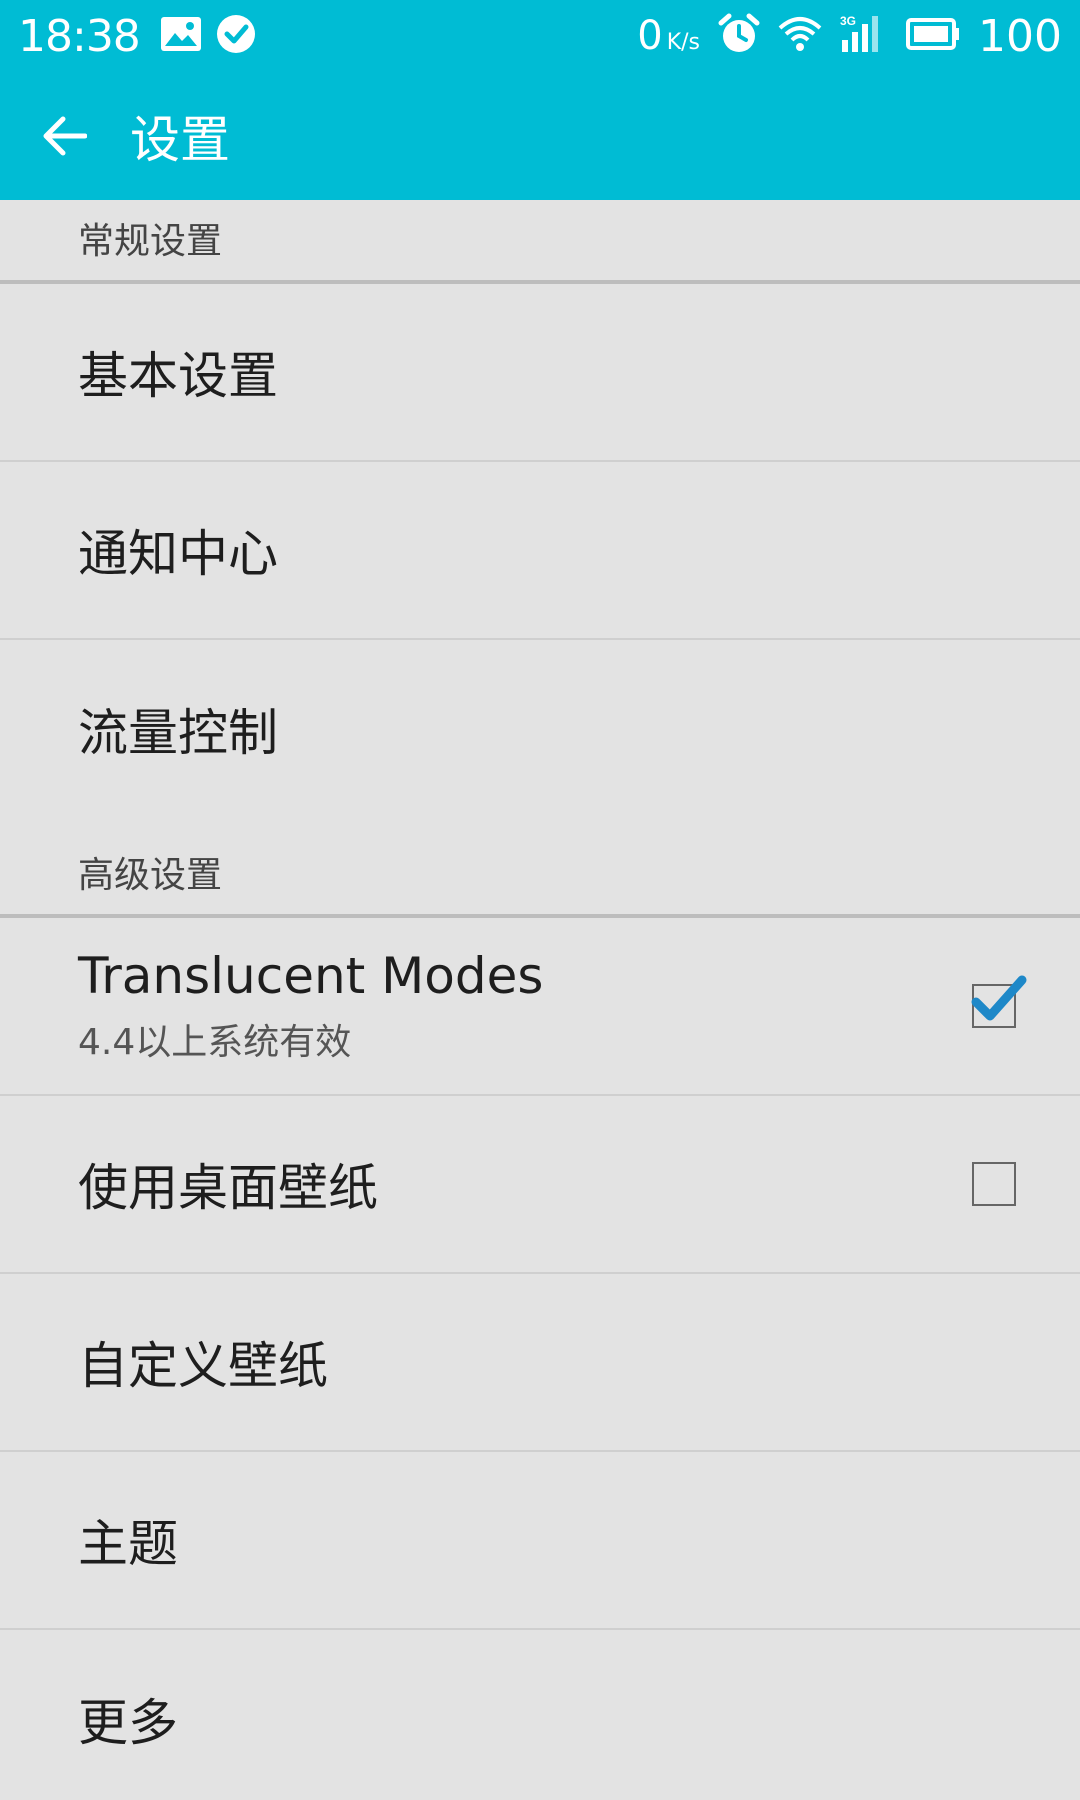  What do you see at coordinates (994, 1184) in the screenshot?
I see `desktop-wallpaper-checkbox` at bounding box center [994, 1184].